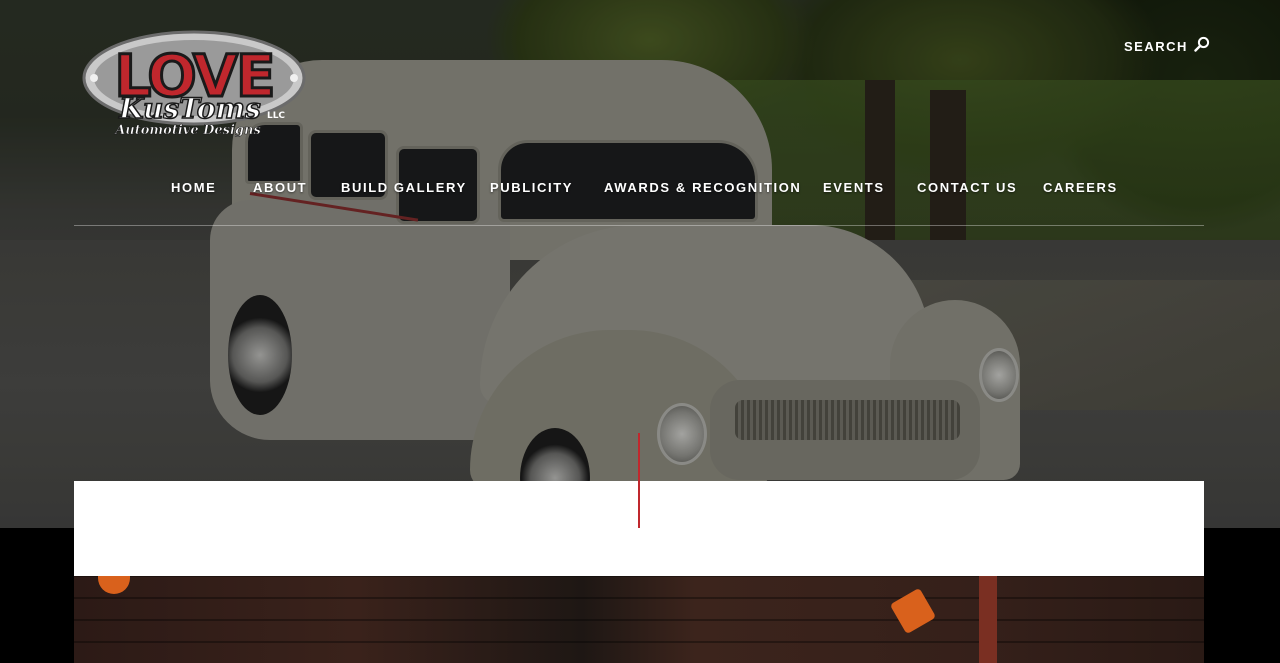  I want to click on nav-item-awards-recognition: AWARDS & RECOGNITION, so click(702, 187).